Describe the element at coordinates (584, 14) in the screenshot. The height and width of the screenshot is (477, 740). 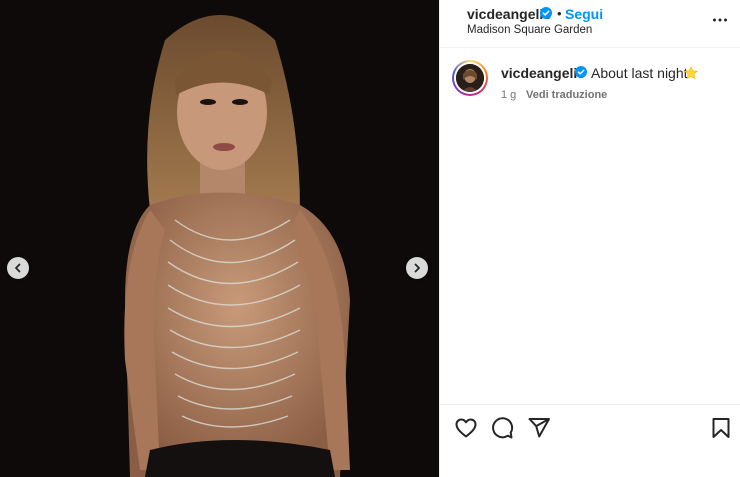
I see `follow-button: Segui` at that location.